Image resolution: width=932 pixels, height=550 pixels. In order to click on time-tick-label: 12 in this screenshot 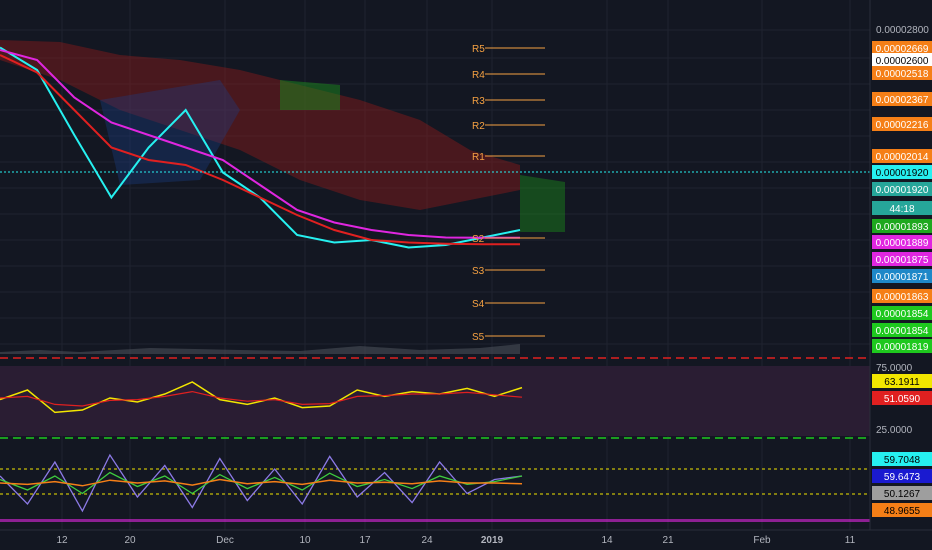, I will do `click(62, 540)`.